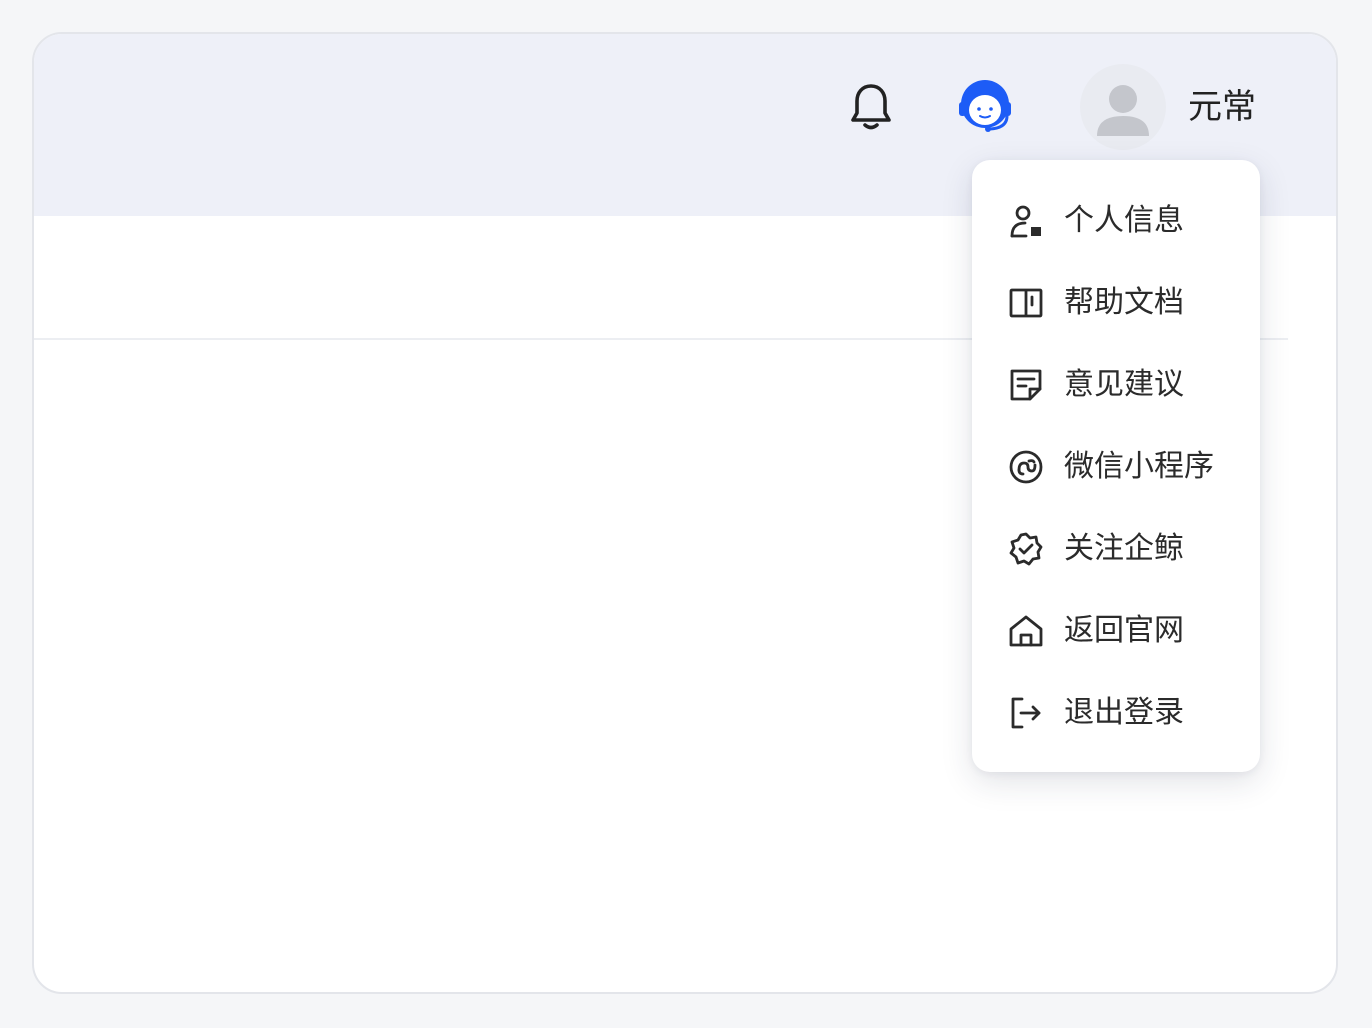 This screenshot has height=1028, width=1372. Describe the element at coordinates (1124, 712) in the screenshot. I see `menu-item-label: 退出登录` at that location.